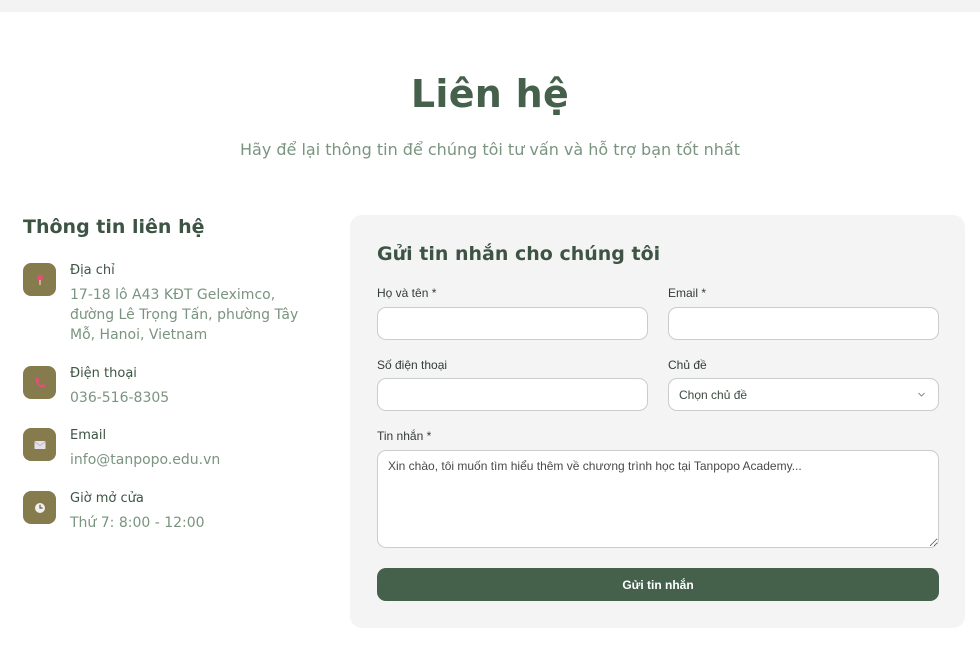 This screenshot has width=980, height=670. Describe the element at coordinates (173, 511) in the screenshot. I see `contact-item-hours: Giờ mở cửa Thứ 7: 8:00 - 12:00` at that location.